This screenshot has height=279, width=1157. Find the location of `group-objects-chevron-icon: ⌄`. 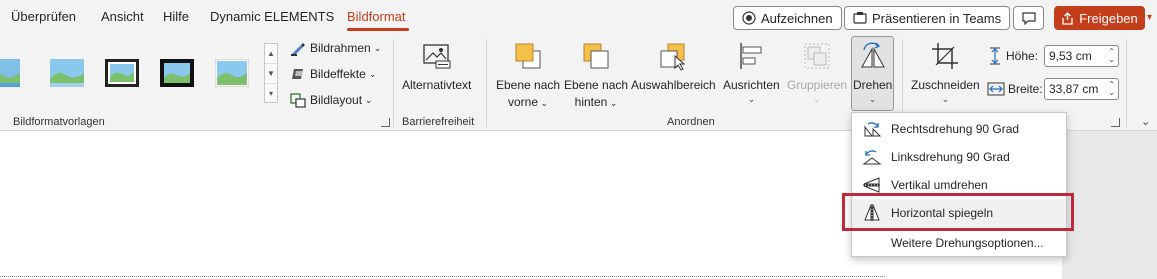

group-objects-chevron-icon: ⌄ is located at coordinates (817, 99).